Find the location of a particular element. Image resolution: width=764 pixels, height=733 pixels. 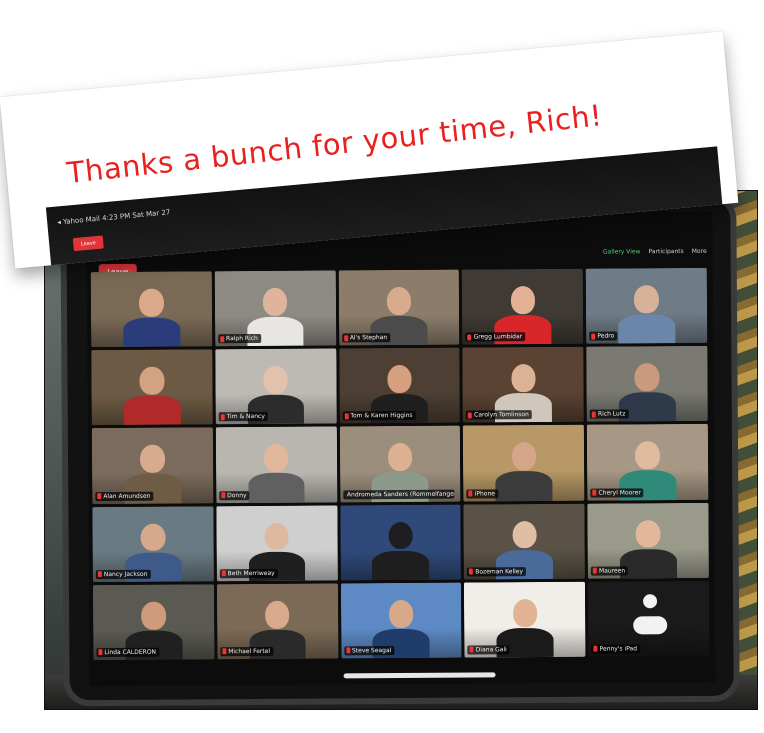

participant-name-tag: Tom & Karen Higgins is located at coordinates (379, 416).